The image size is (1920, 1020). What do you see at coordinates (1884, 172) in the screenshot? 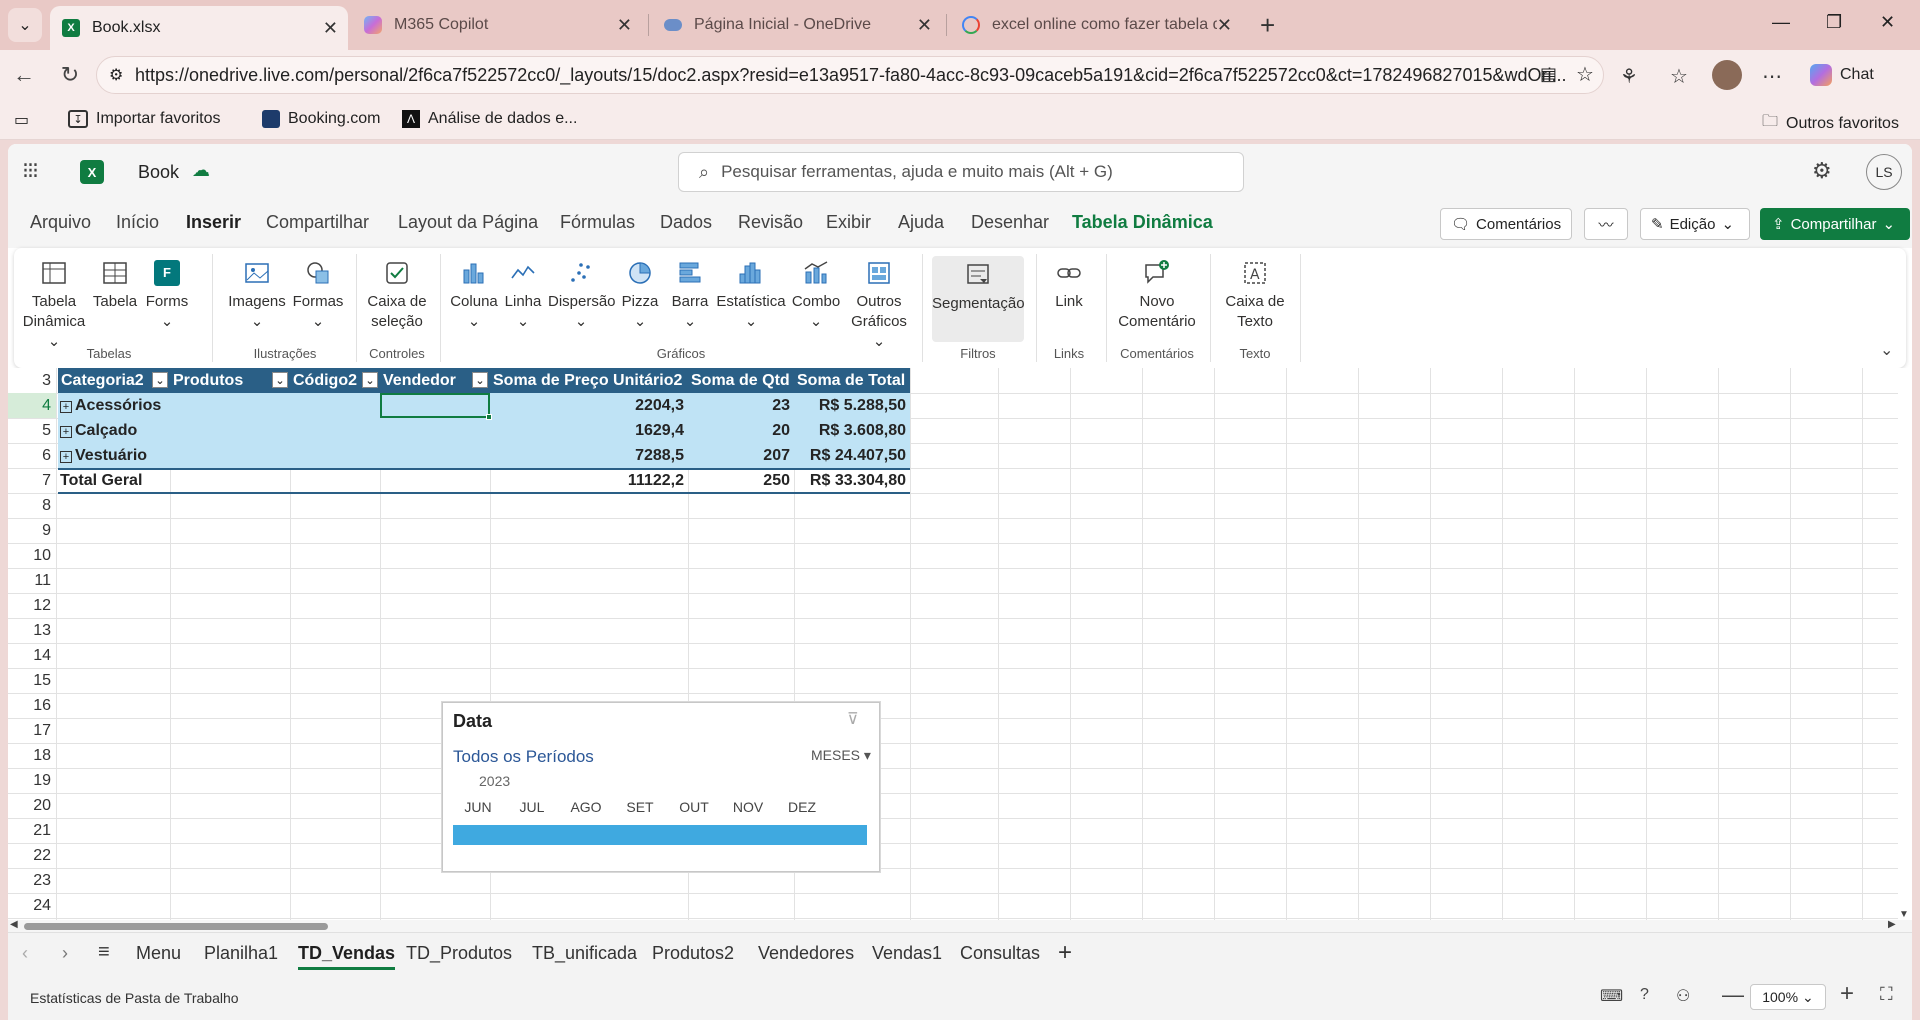
I see `user-avatar: LS` at bounding box center [1884, 172].